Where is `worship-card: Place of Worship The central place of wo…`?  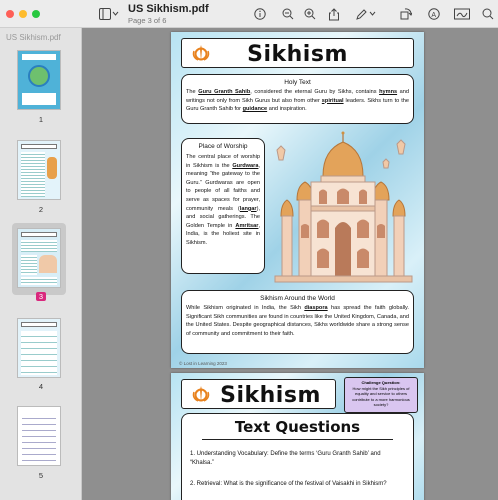 worship-card: Place of Worship The central place of wo… is located at coordinates (223, 206).